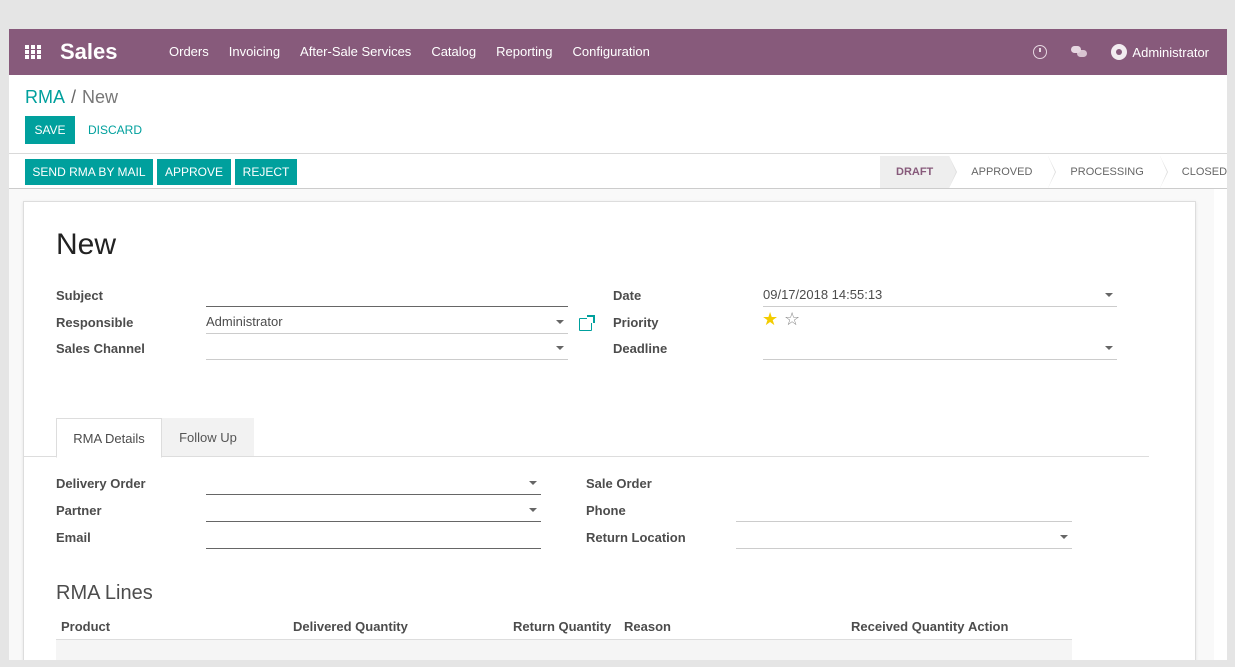 The image size is (1235, 667). What do you see at coordinates (387, 322) in the screenshot?
I see `responsible-select: Administrator` at bounding box center [387, 322].